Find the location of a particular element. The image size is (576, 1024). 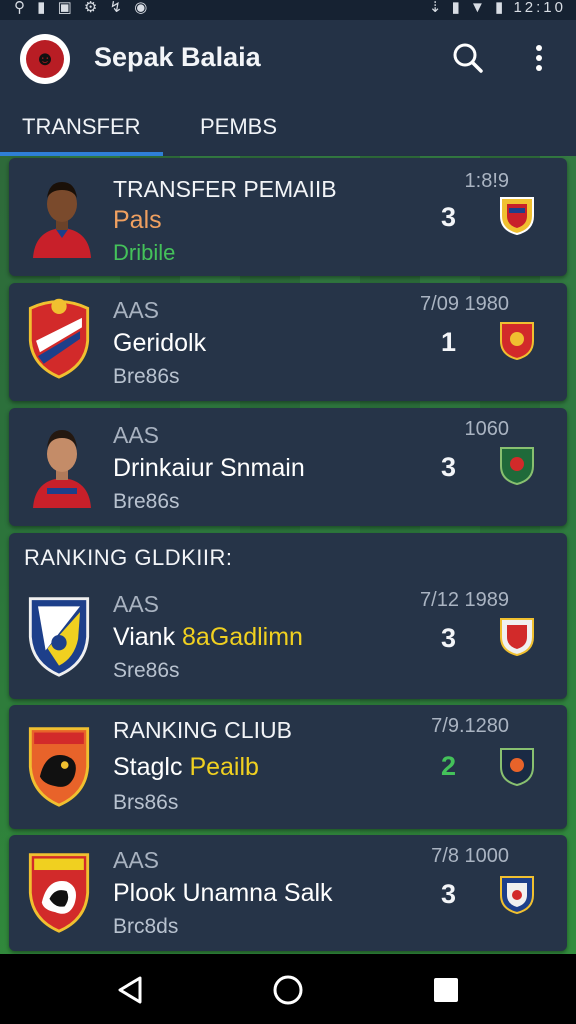

home-icon is located at coordinates (288, 990).